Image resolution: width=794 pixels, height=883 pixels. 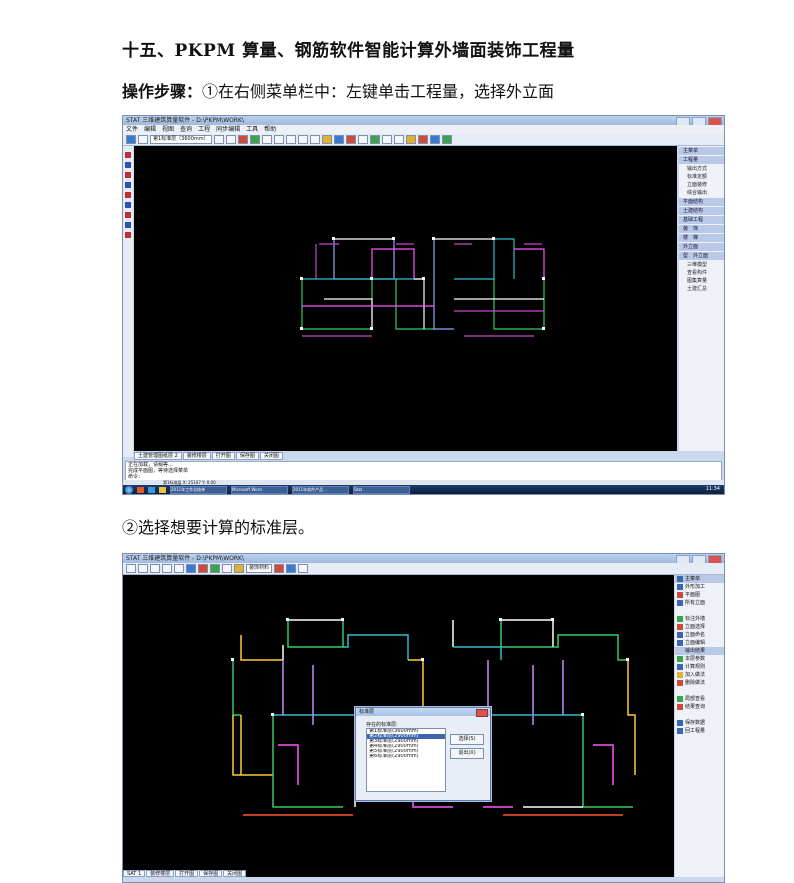 I want to click on rp-view-component: 查看构件, so click(x=701, y=273).